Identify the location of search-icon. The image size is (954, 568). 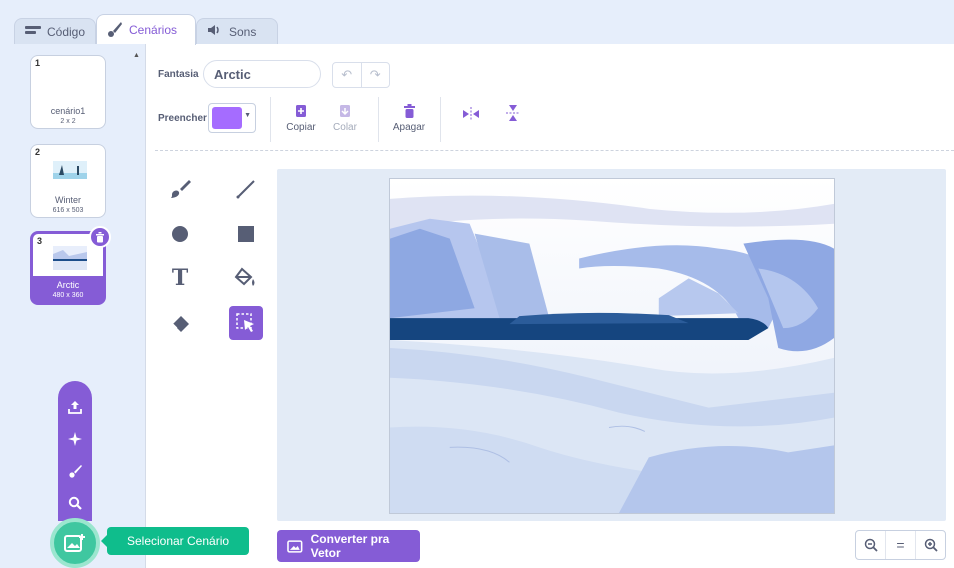
(75, 503).